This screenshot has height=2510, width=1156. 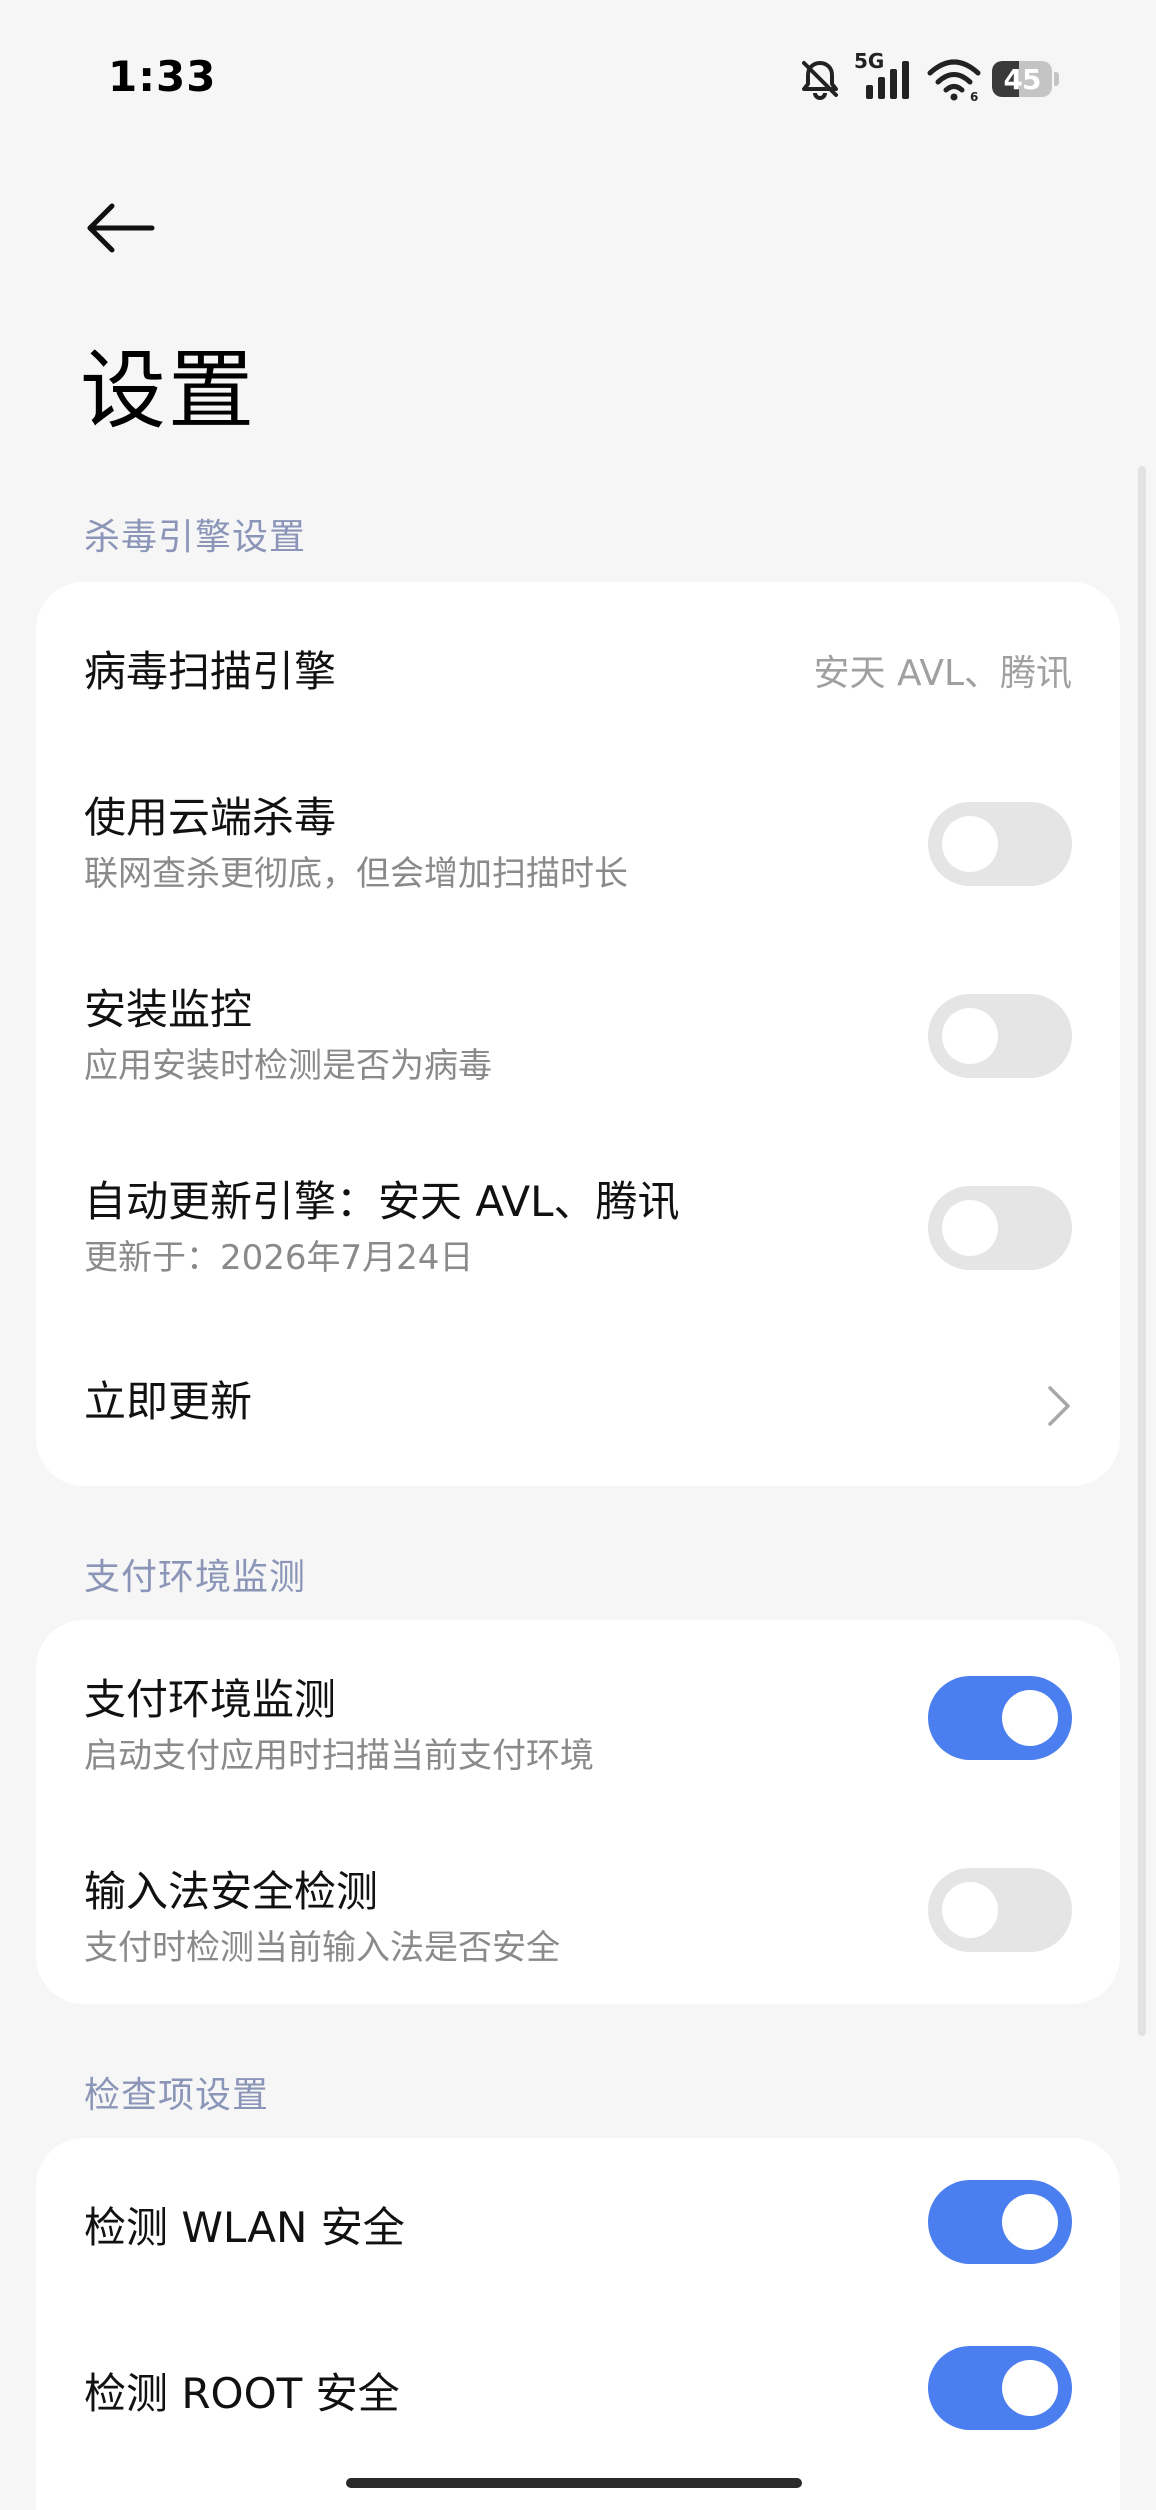 I want to click on check-items-card: 检测 WLAN 安全 检测 ROOT 安全, so click(x=578, y=2324).